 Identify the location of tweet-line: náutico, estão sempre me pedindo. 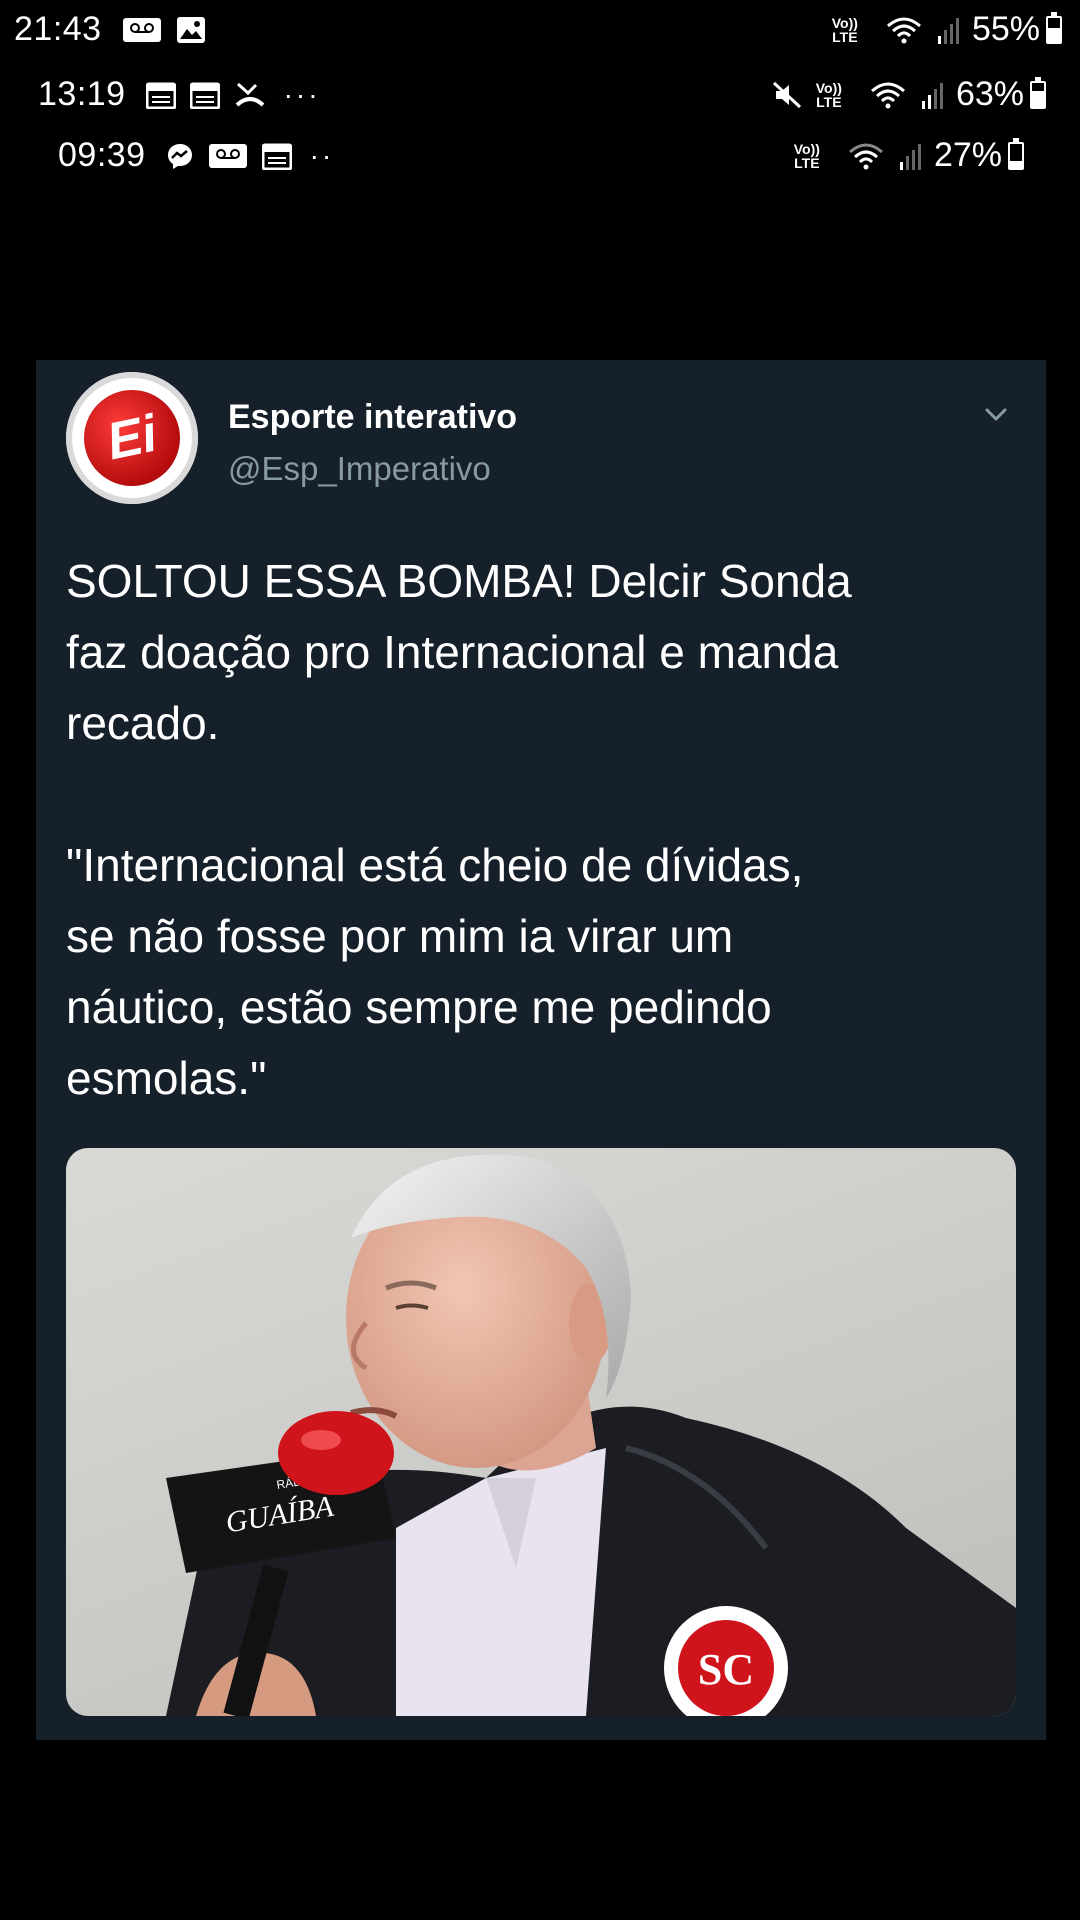
(419, 1007).